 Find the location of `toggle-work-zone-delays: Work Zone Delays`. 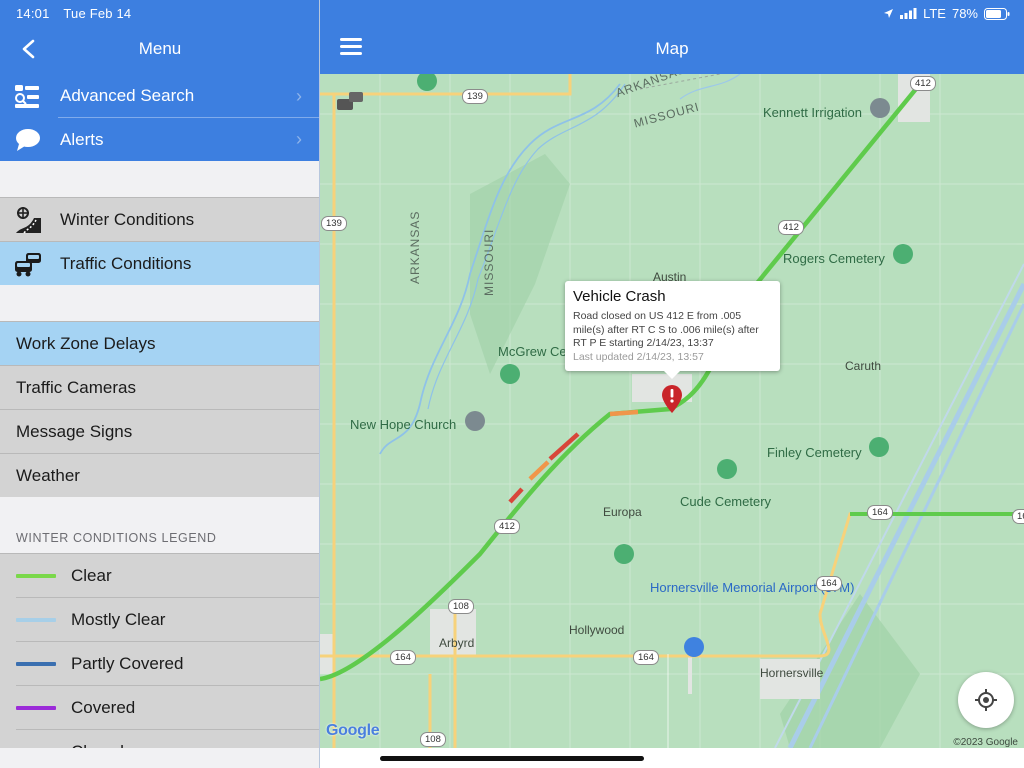

toggle-work-zone-delays: Work Zone Delays is located at coordinates (159, 343).